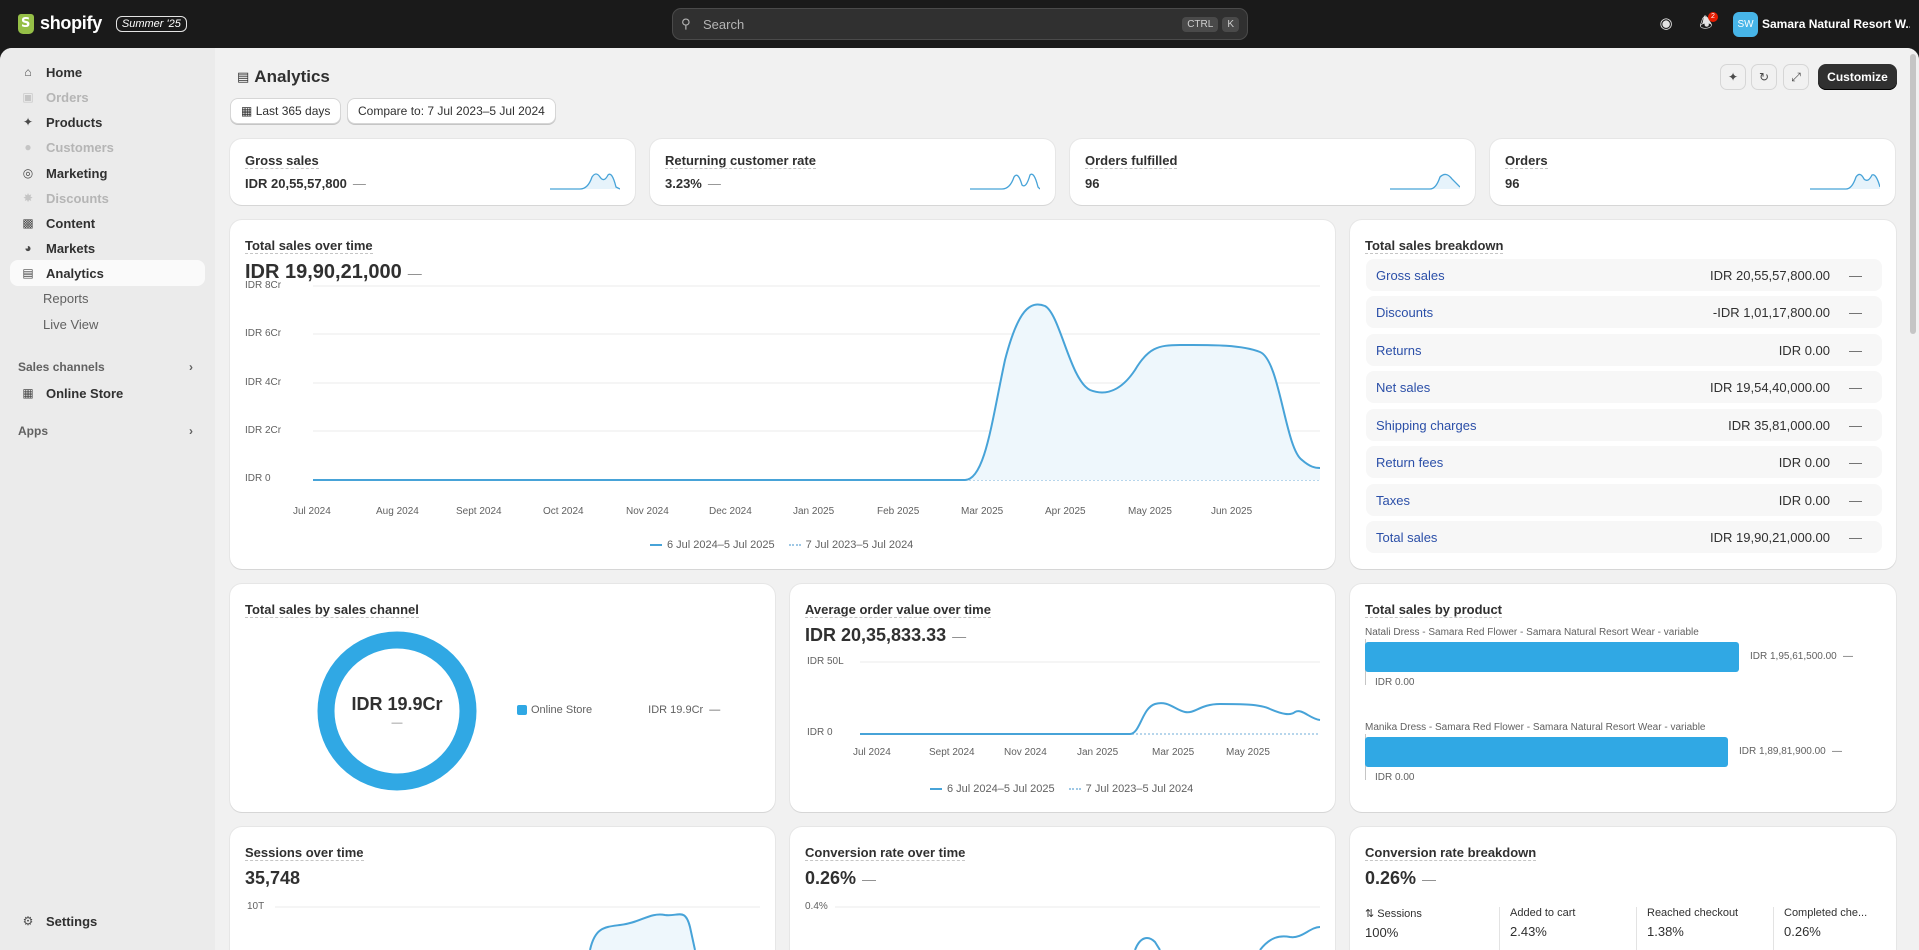 This screenshot has height=950, width=1919. I want to click on value-change: —, so click(1429, 879).